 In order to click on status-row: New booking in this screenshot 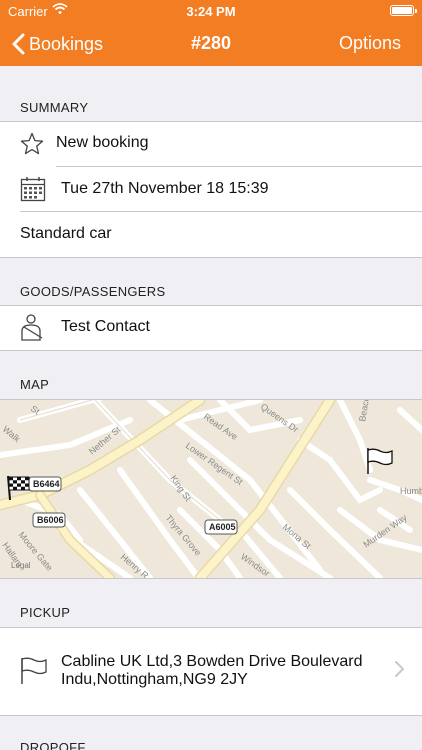, I will do `click(211, 143)`.